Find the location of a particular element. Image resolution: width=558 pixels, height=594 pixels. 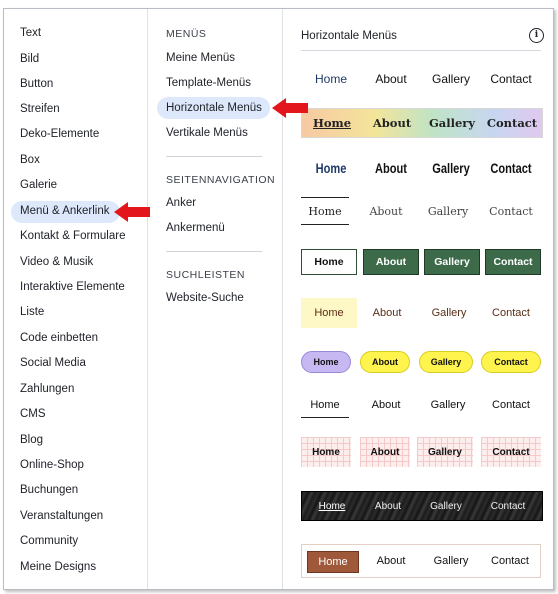

category-deko-elemente: Deko-Elemente is located at coordinates (59, 134).